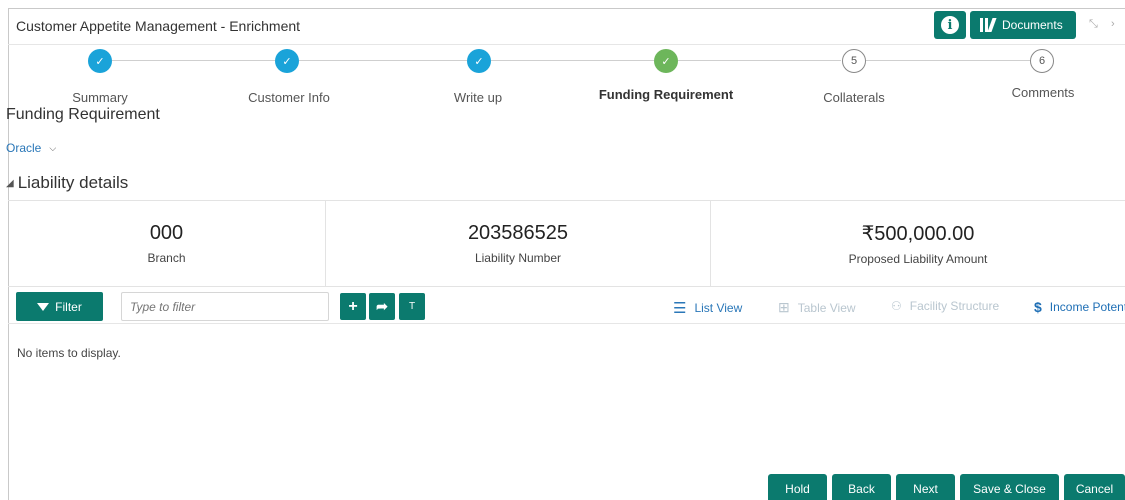 The height and width of the screenshot is (500, 1125). I want to click on documents-button: Documents, so click(1023, 25).